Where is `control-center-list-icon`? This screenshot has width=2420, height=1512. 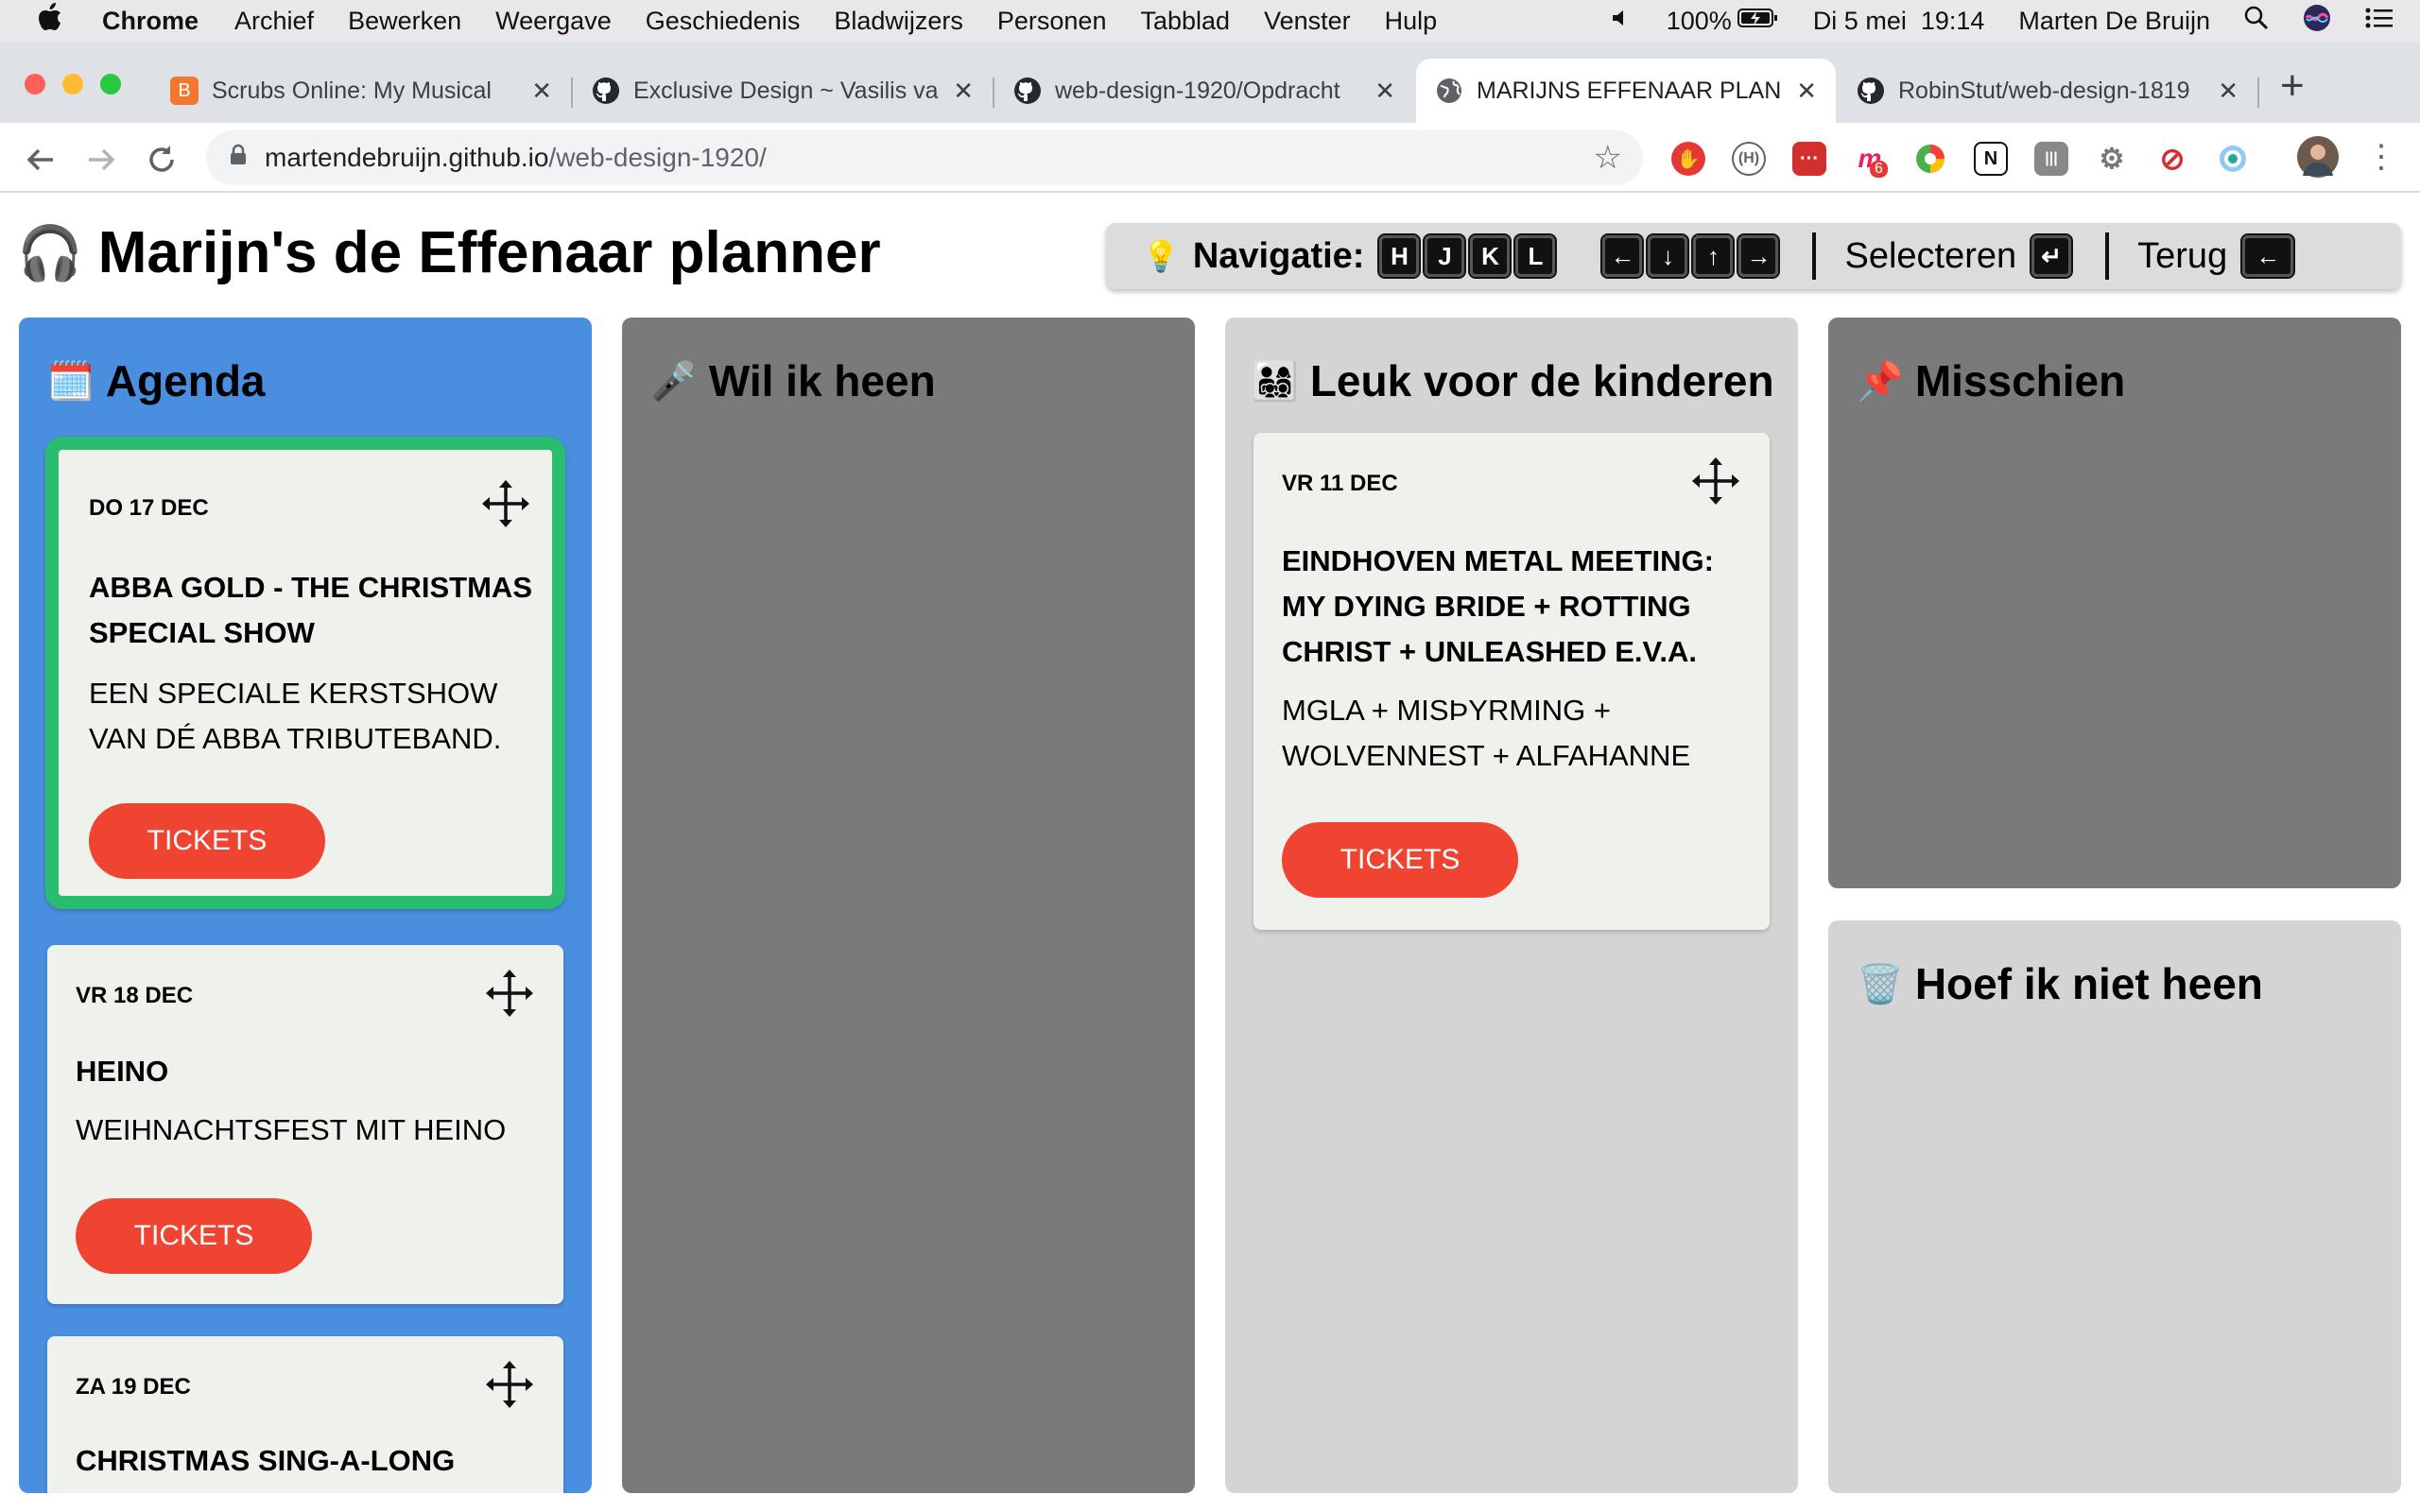 control-center-list-icon is located at coordinates (2380, 21).